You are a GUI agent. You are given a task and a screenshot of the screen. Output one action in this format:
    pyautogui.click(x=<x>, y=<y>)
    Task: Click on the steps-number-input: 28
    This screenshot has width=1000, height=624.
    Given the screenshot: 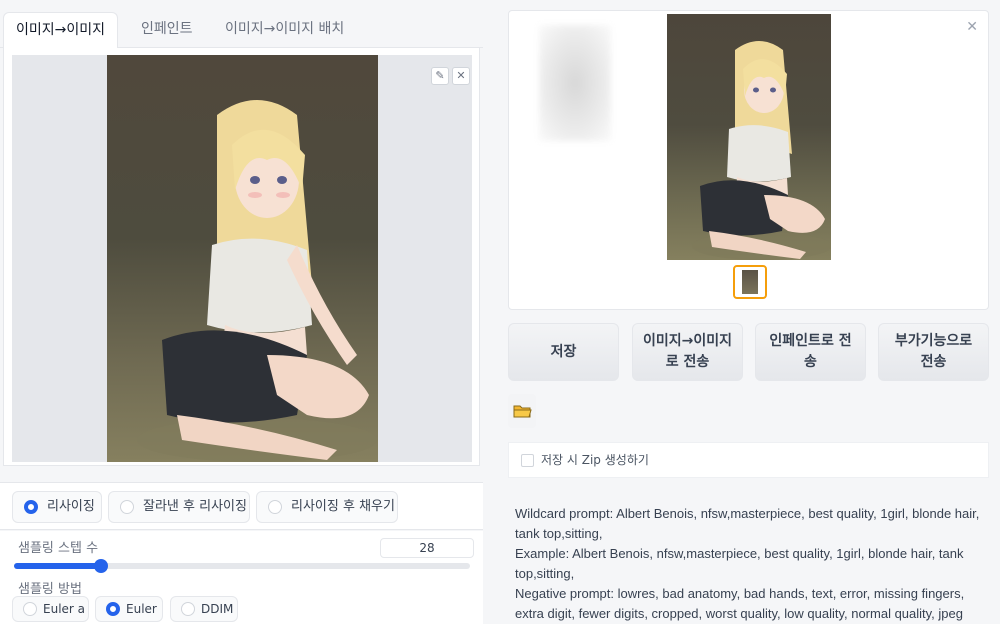 What is the action you would take?
    pyautogui.click(x=427, y=548)
    